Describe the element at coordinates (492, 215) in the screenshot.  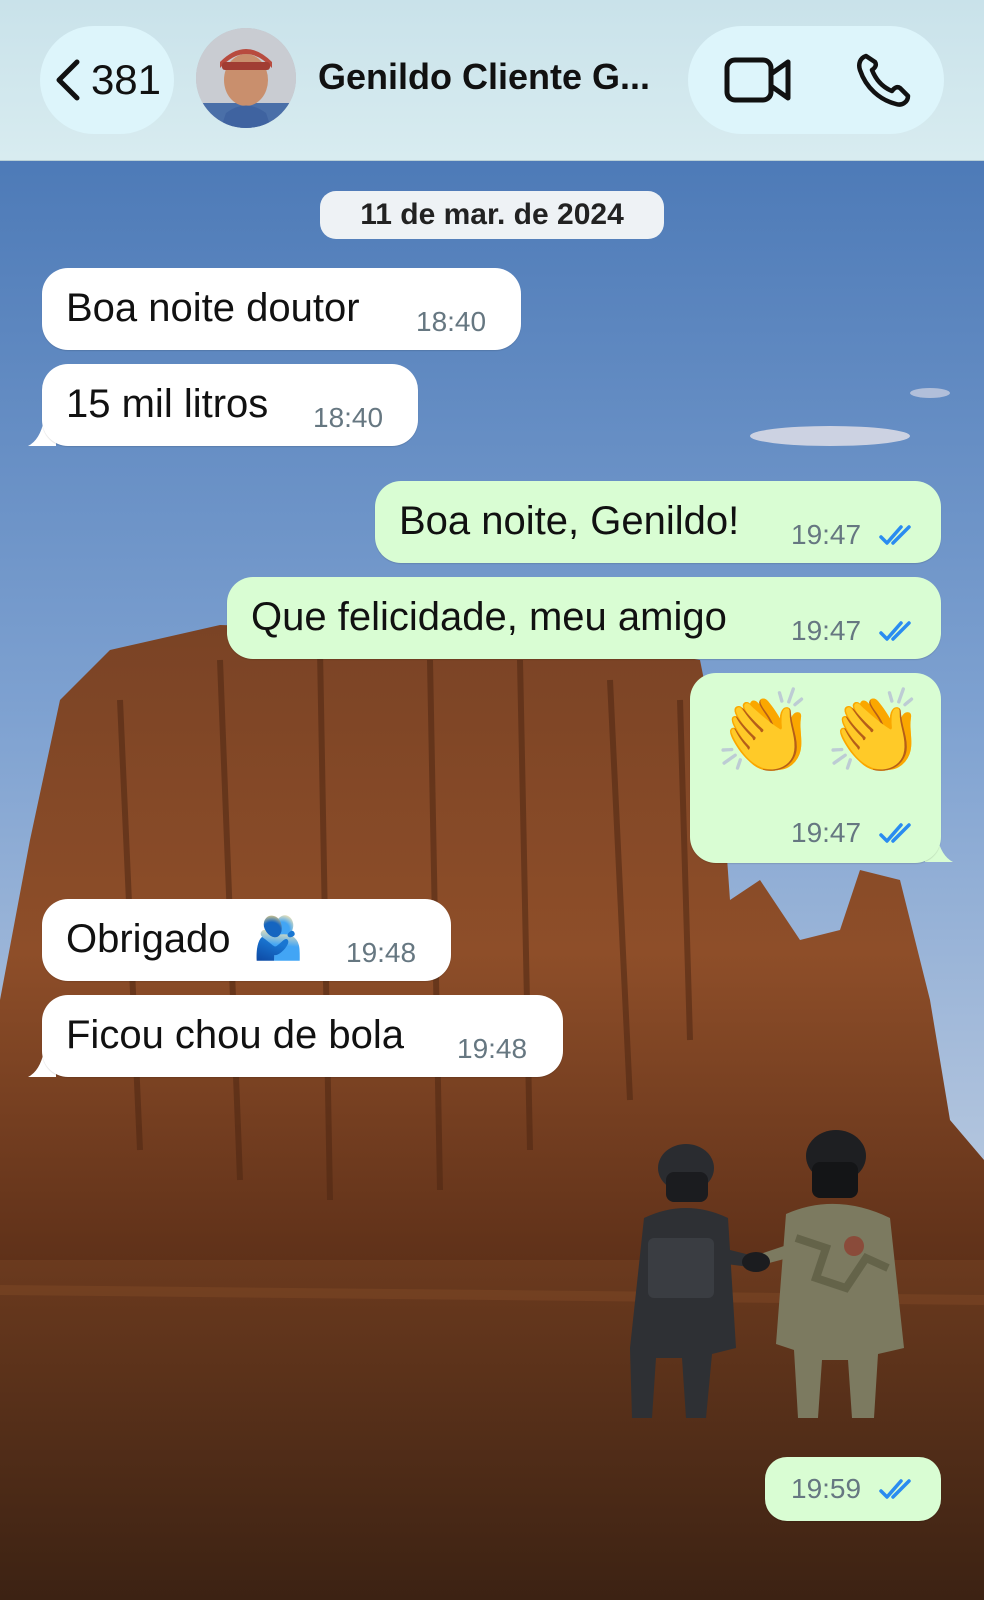
I see `date-separator: 11 de mar. de 2024` at that location.